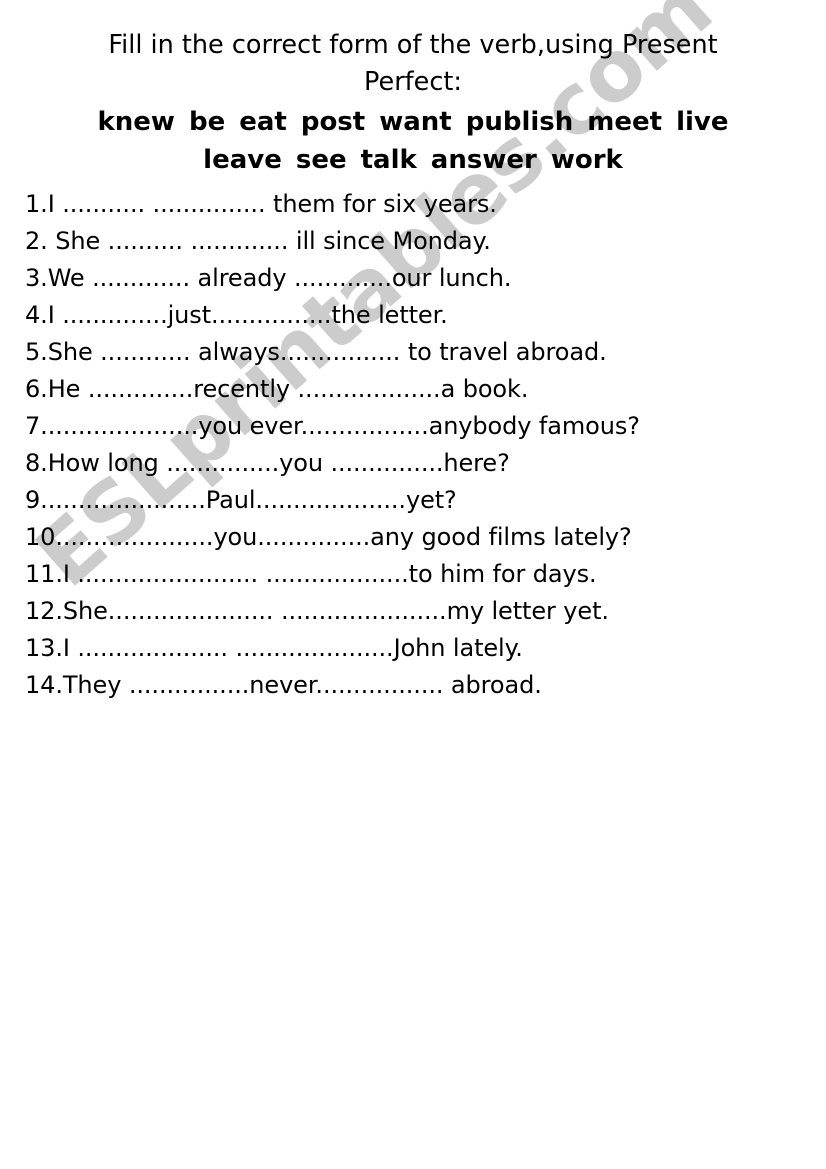  Describe the element at coordinates (415, 122) in the screenshot. I see `word-bank-item: want` at that location.